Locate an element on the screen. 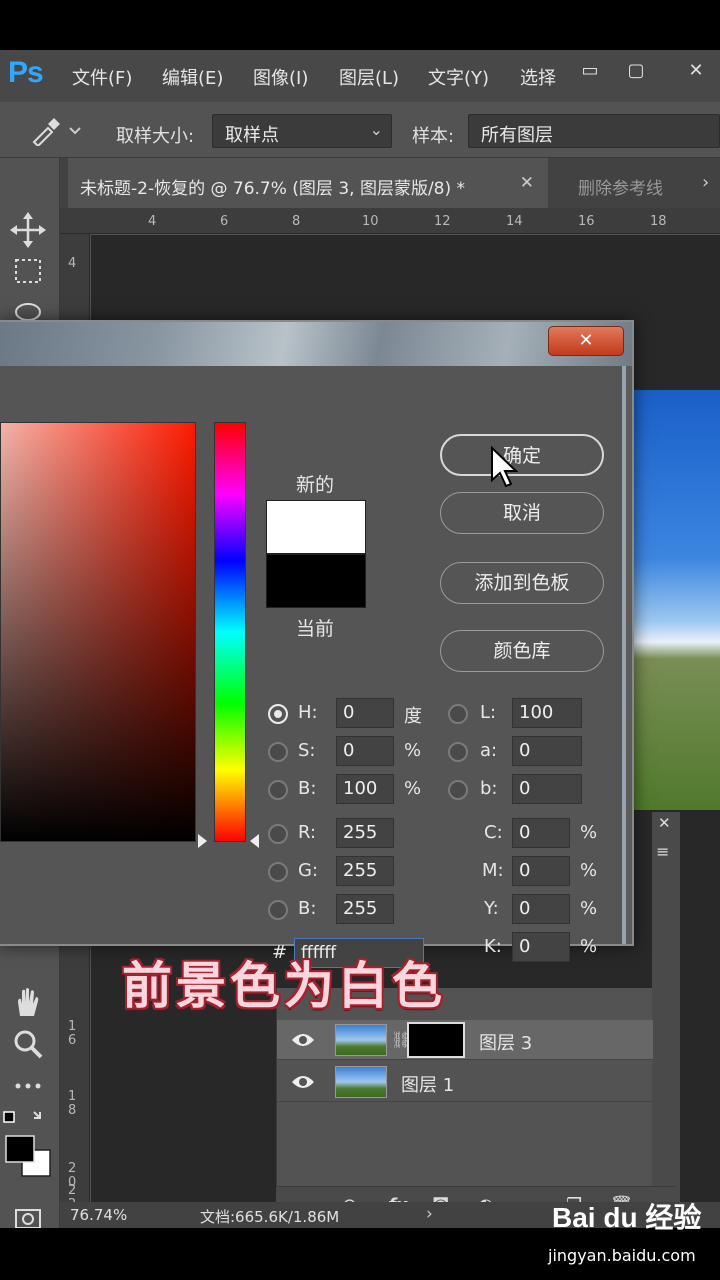 This screenshot has height=1280, width=720. menu-type: 文字(Y) is located at coordinates (458, 77).